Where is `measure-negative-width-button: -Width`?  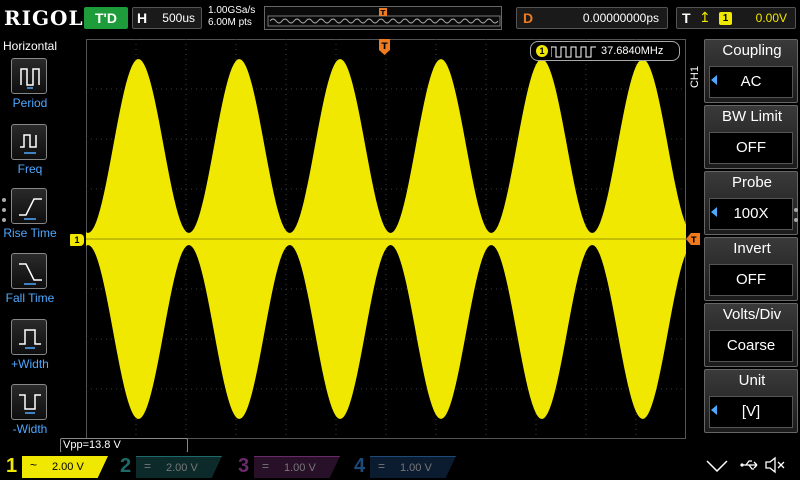 measure-negative-width-button: -Width is located at coordinates (30, 416).